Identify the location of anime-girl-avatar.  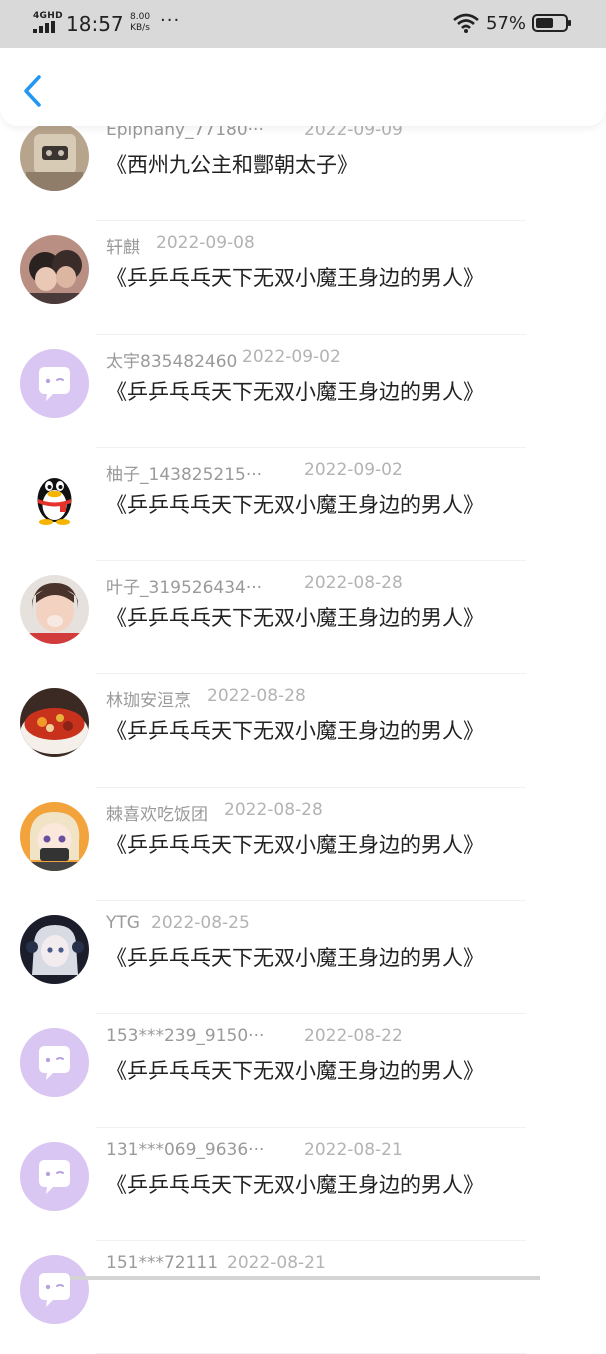
(54, 836).